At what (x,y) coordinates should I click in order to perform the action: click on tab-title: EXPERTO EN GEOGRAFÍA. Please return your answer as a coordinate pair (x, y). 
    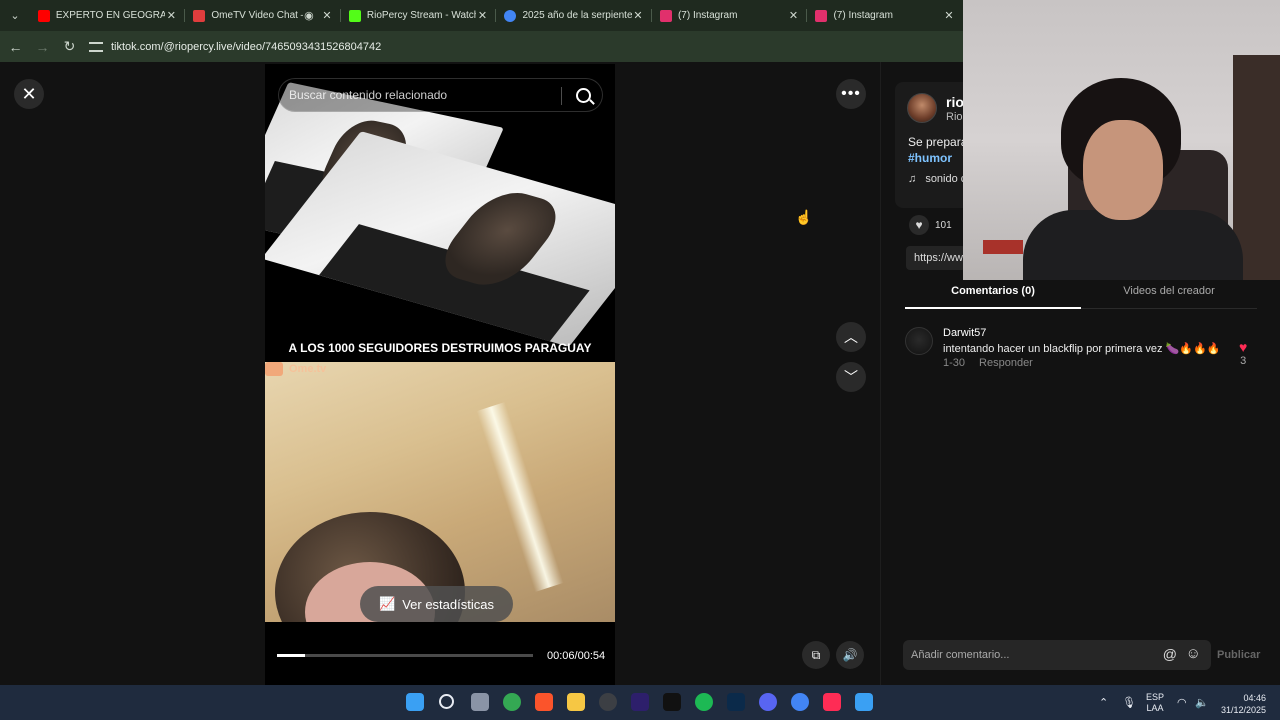
    Looking at the image, I should click on (110, 15).